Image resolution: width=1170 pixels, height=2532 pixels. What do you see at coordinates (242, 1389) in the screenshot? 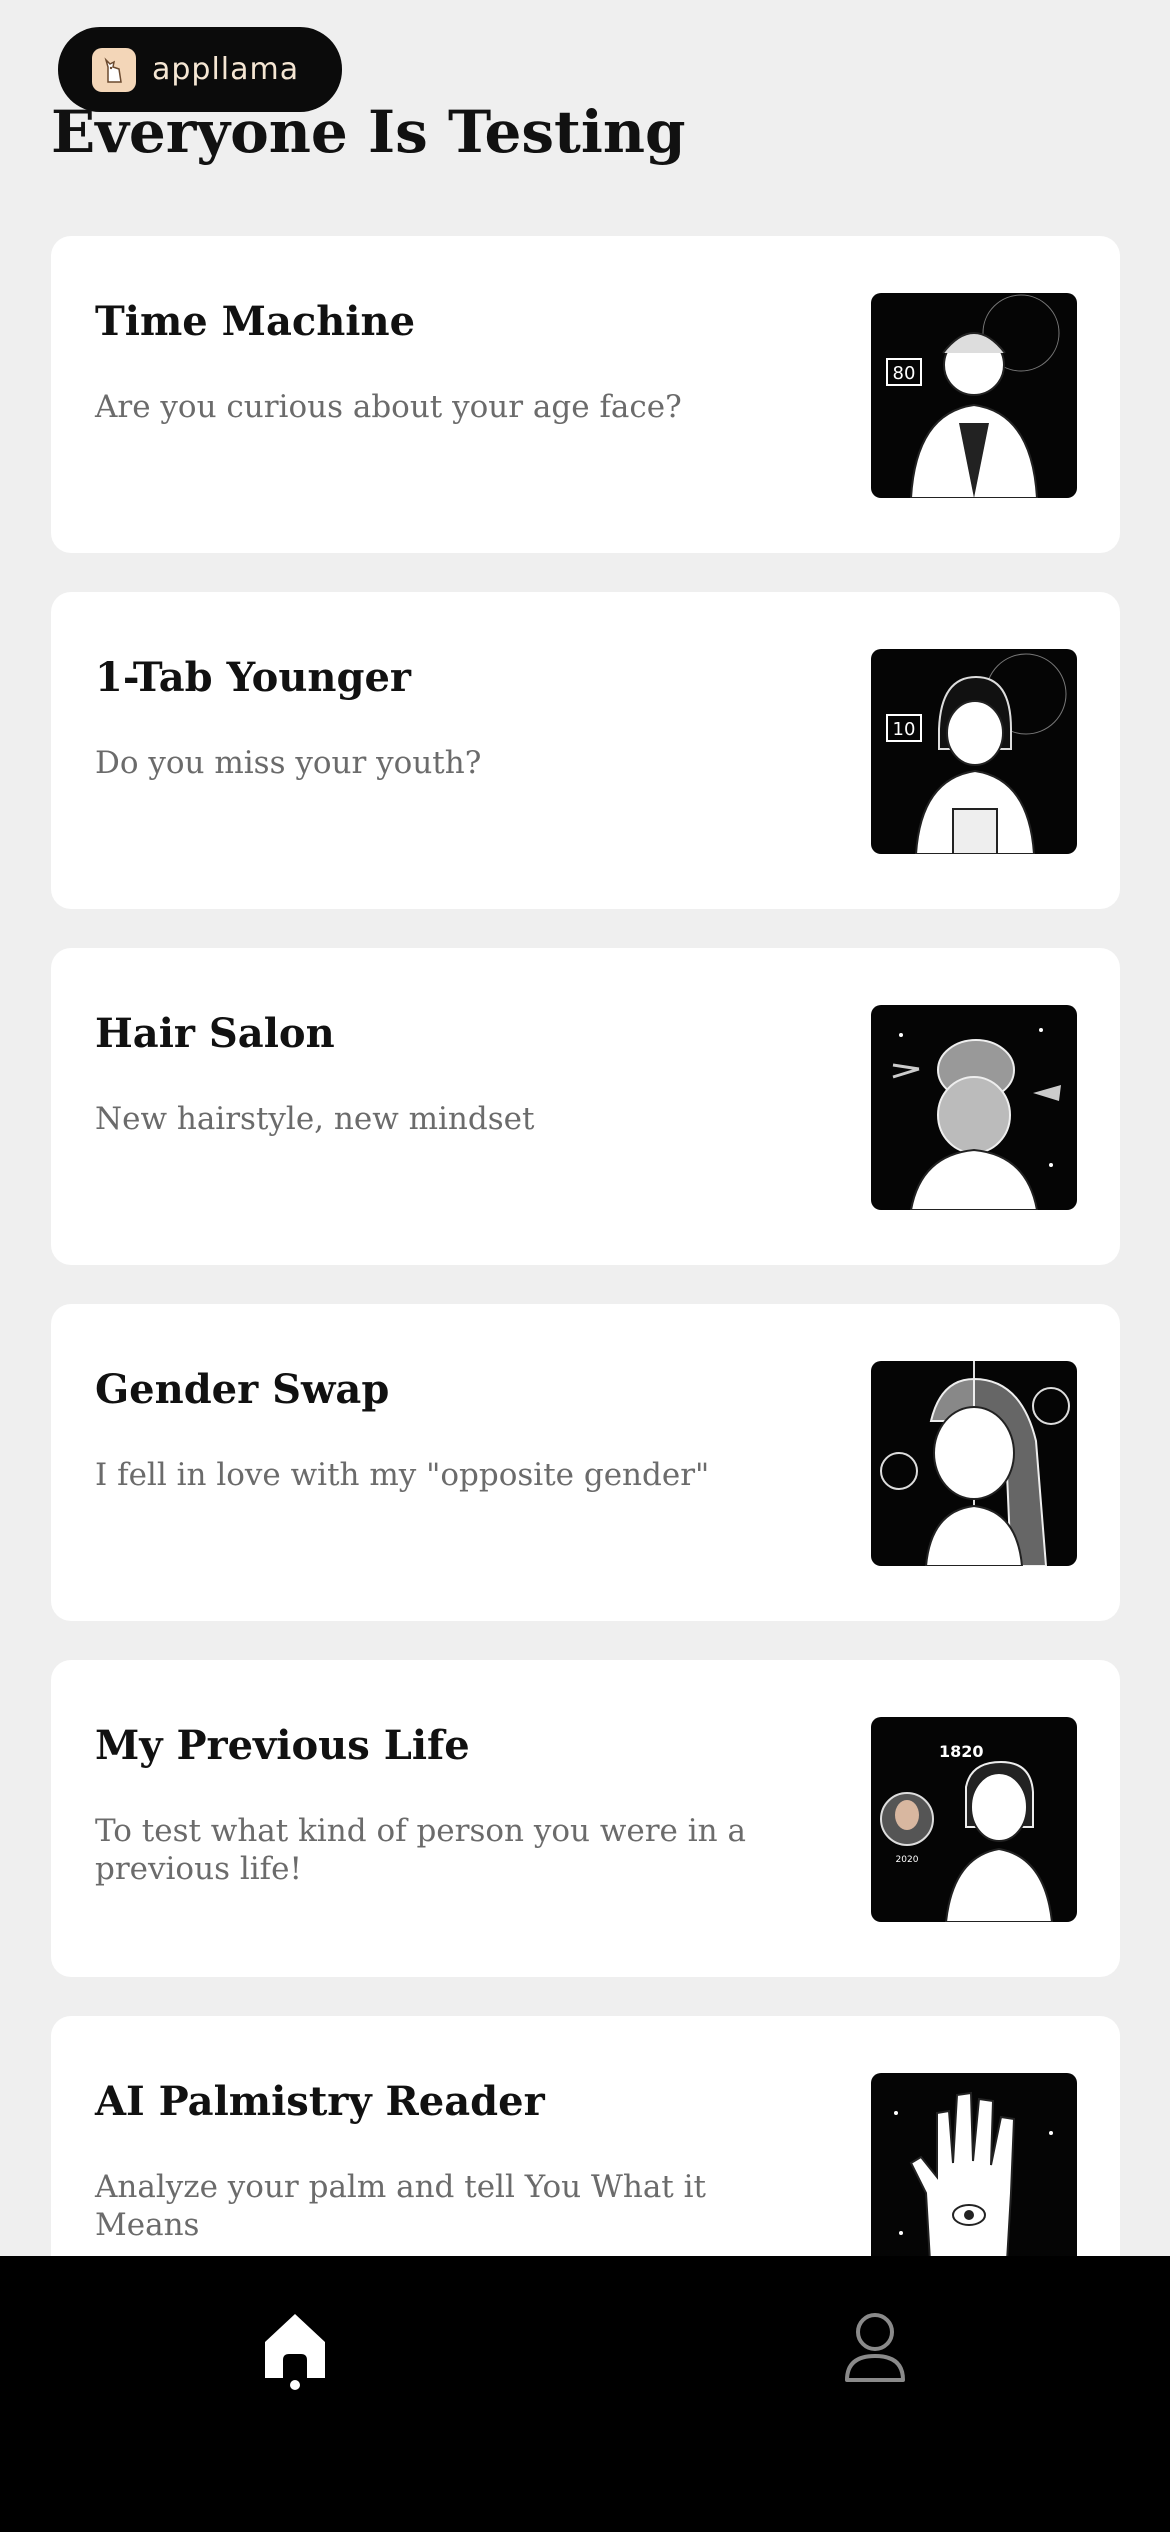
I see `card-title: Gender Swap` at bounding box center [242, 1389].